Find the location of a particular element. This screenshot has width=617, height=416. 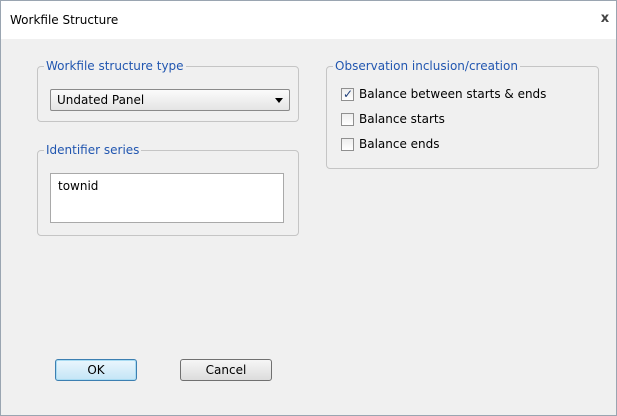

cancel-button: Cancel is located at coordinates (226, 370).